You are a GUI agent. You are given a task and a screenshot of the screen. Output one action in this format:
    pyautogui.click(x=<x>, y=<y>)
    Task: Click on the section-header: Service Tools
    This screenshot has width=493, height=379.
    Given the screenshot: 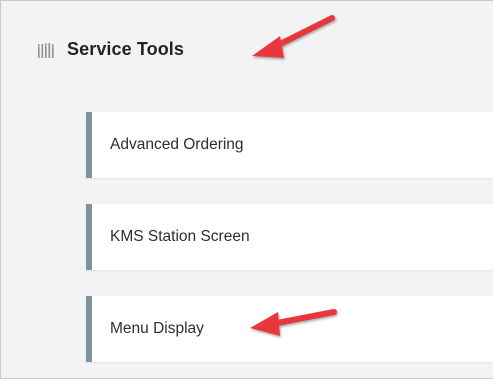 What is the action you would take?
    pyautogui.click(x=110, y=49)
    